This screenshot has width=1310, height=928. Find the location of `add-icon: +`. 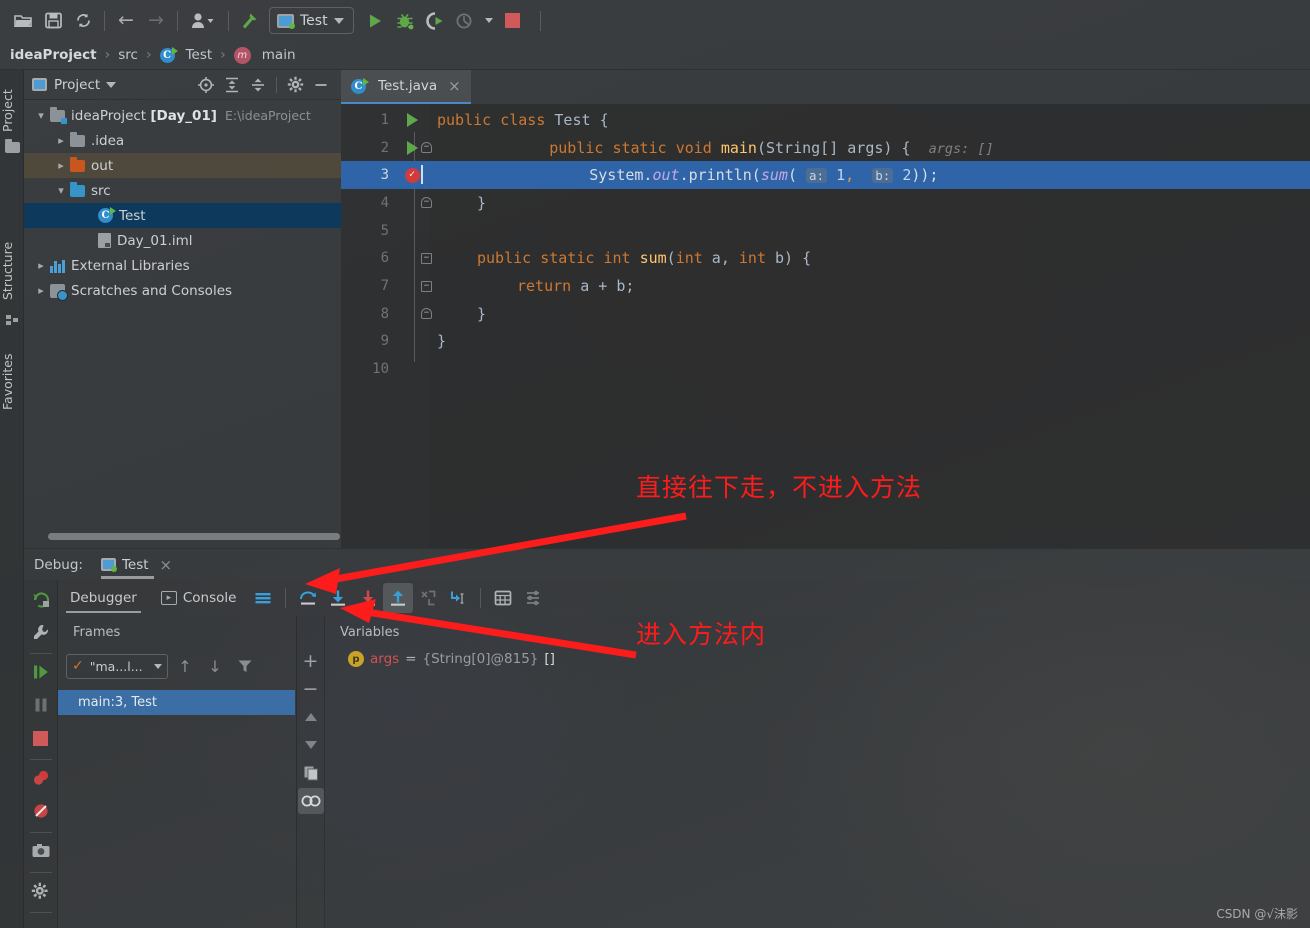

add-icon: + is located at coordinates (311, 661).